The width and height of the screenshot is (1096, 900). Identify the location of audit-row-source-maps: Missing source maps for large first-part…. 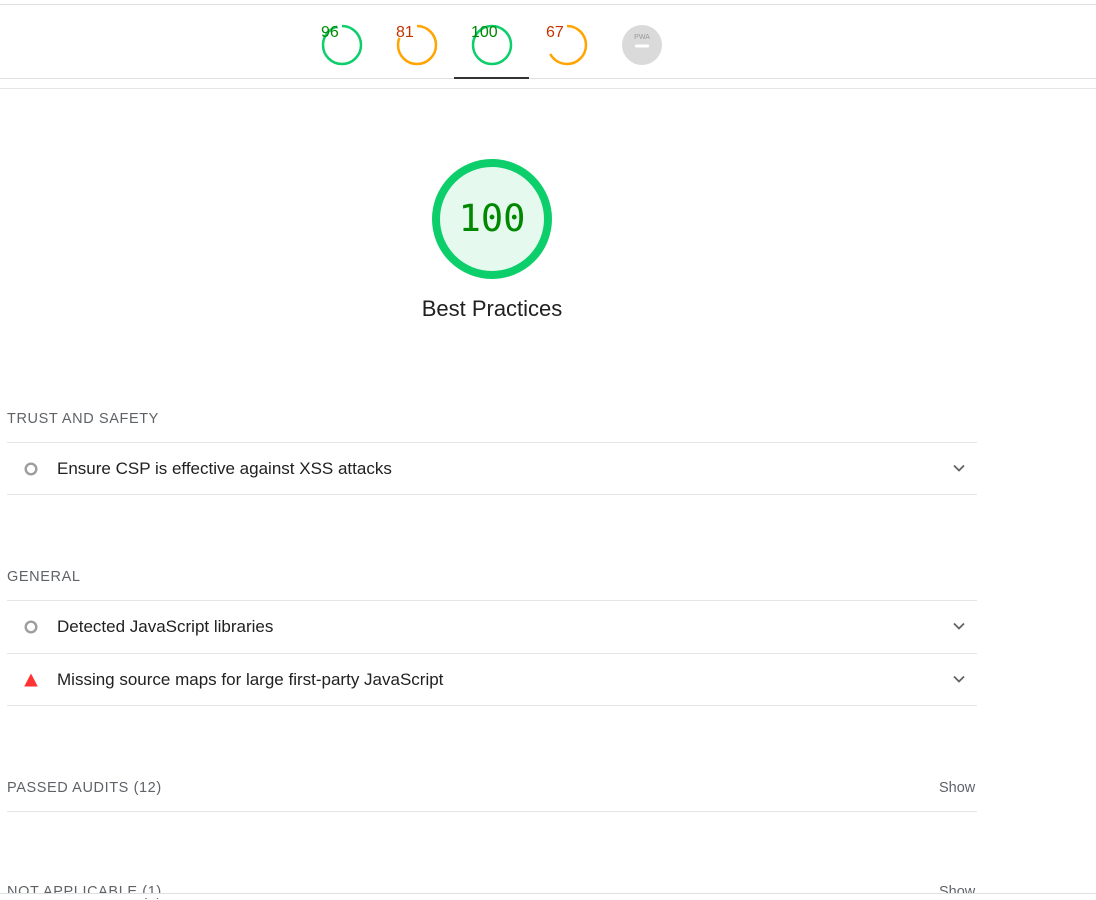
(492, 679).